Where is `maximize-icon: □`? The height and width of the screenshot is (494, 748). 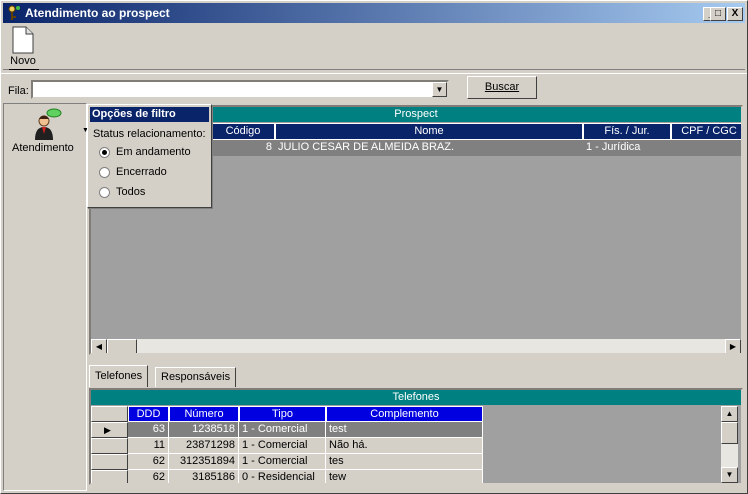
maximize-icon: □ is located at coordinates (718, 13).